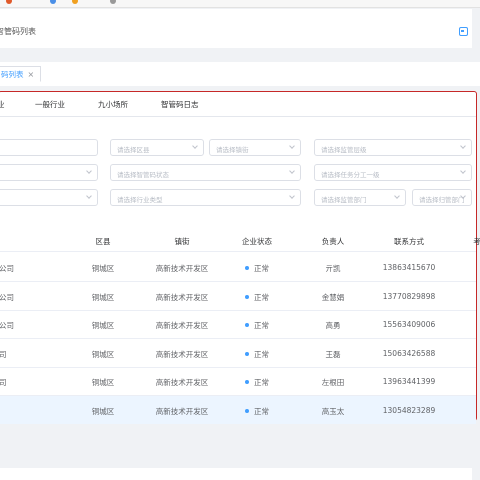  What do you see at coordinates (442, 197) in the screenshot?
I see `management-dept-select: 请选择归管部门` at bounding box center [442, 197].